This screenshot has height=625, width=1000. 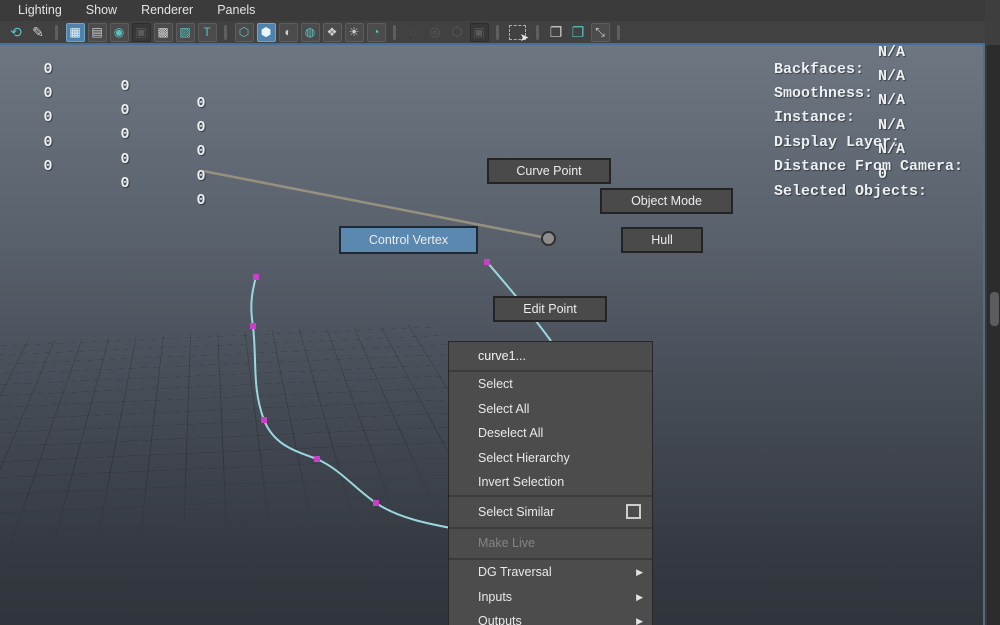 I want to click on multisample-icon: ⬡, so click(x=457, y=32).